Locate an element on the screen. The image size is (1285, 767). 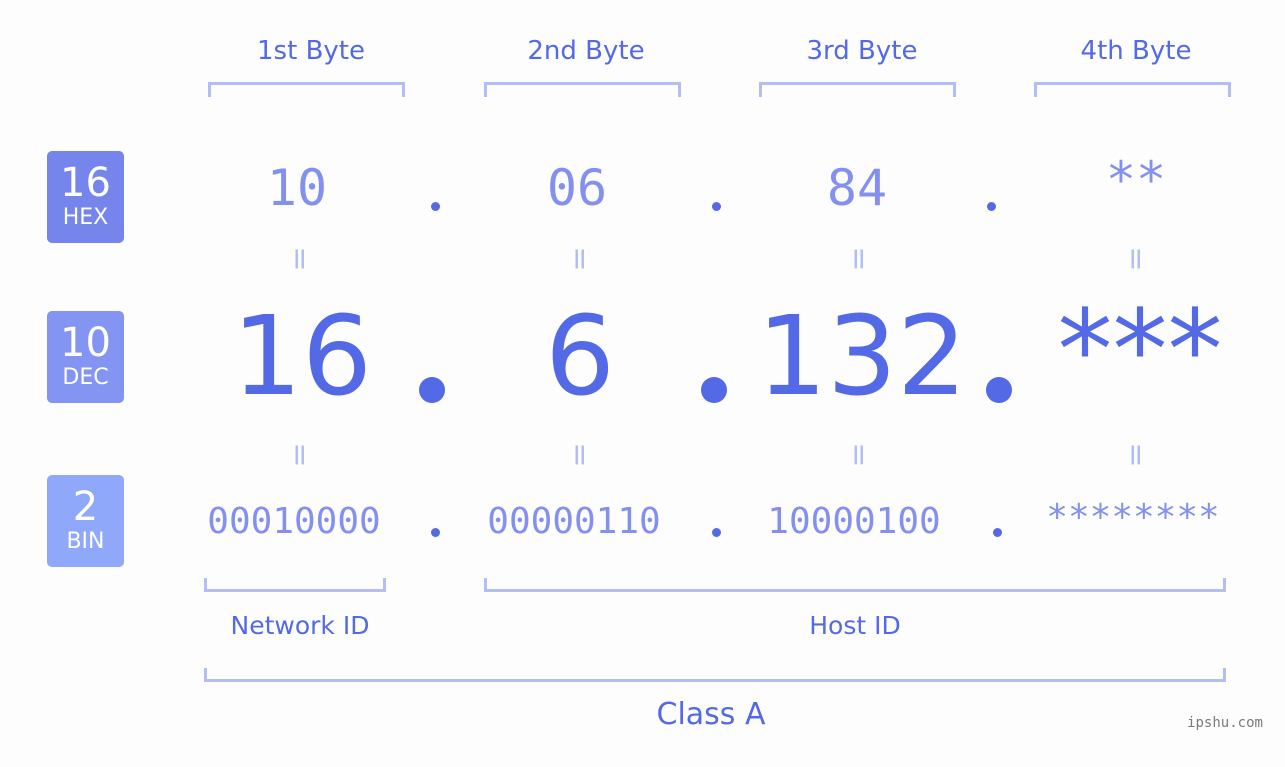
byte-header-4: 4th Byte is located at coordinates (1136, 51).